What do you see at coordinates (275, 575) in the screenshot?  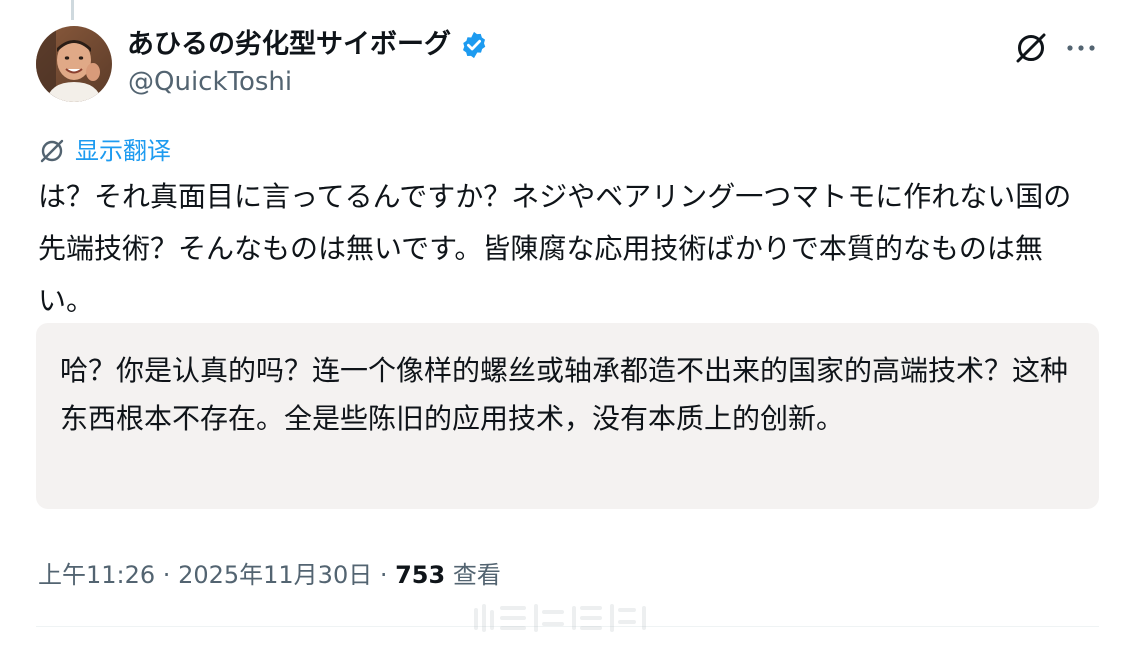 I see `tweet-date: 2025年11月30日` at bounding box center [275, 575].